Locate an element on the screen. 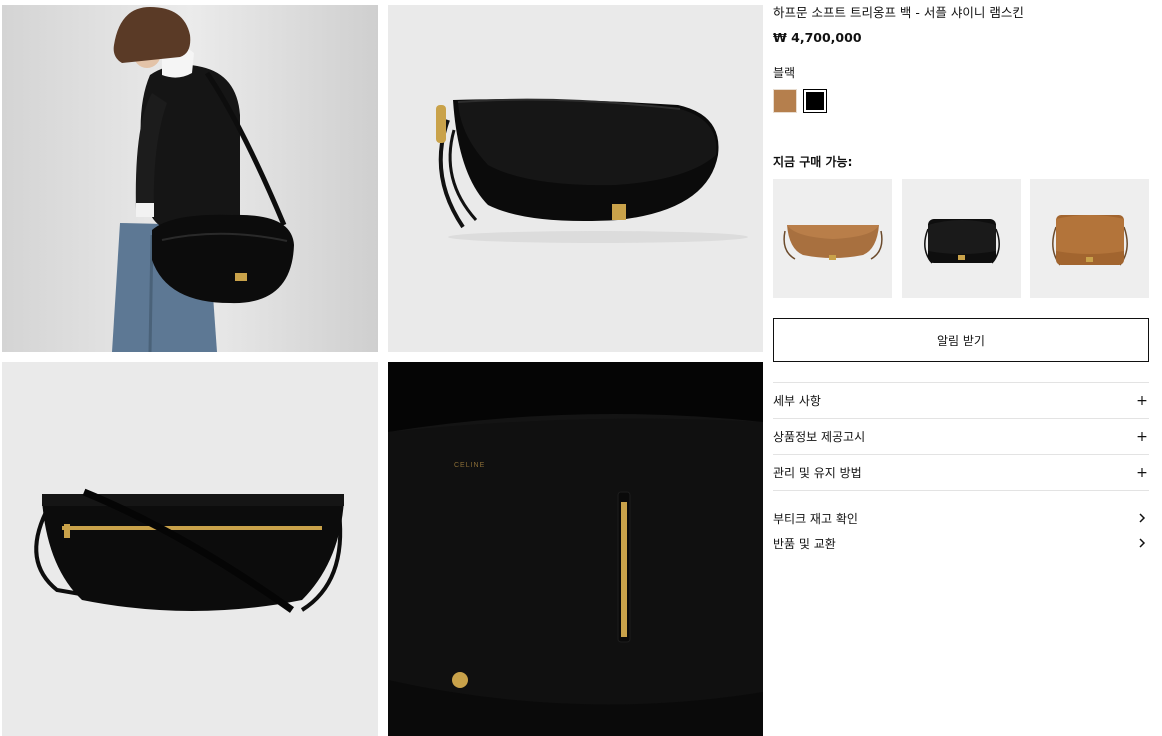  link-returns-exchanges-label: 반품 및 교환 is located at coordinates (804, 543).